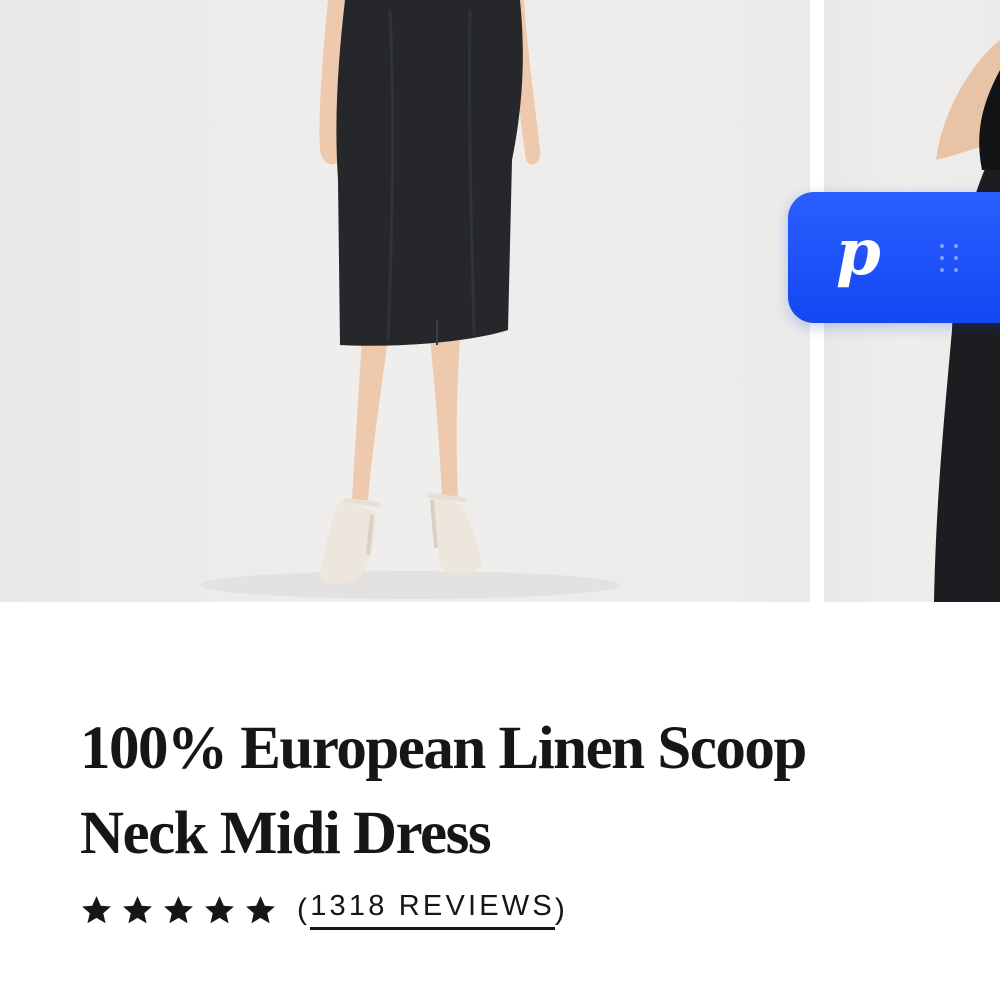  What do you see at coordinates (894, 257) in the screenshot?
I see `floating-assistant-widget: p` at bounding box center [894, 257].